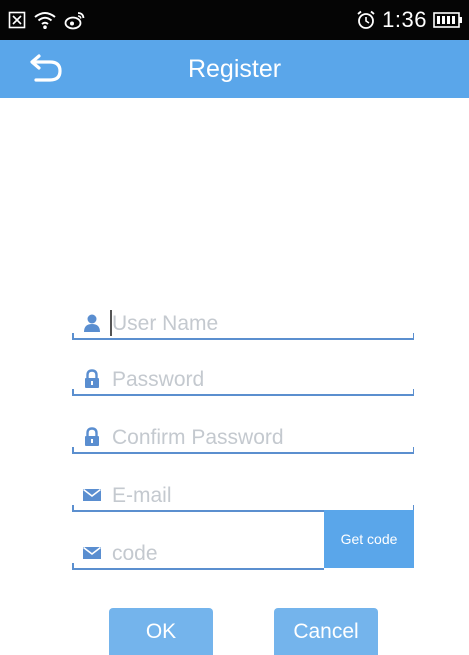  Describe the element at coordinates (158, 379) in the screenshot. I see `password-placeholder: Password` at that location.